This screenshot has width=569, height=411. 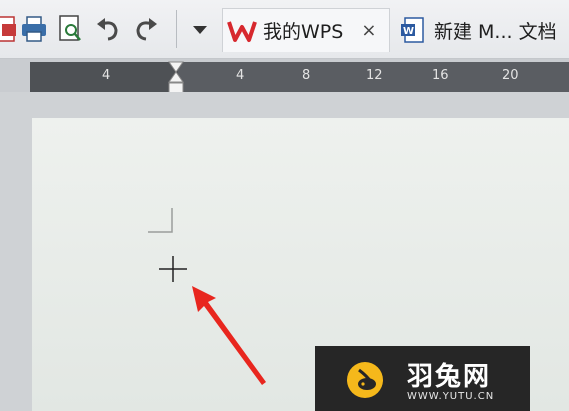 I want to click on site-watermark: 羽兔网 WWW.YUTU.CN, so click(x=422, y=378).